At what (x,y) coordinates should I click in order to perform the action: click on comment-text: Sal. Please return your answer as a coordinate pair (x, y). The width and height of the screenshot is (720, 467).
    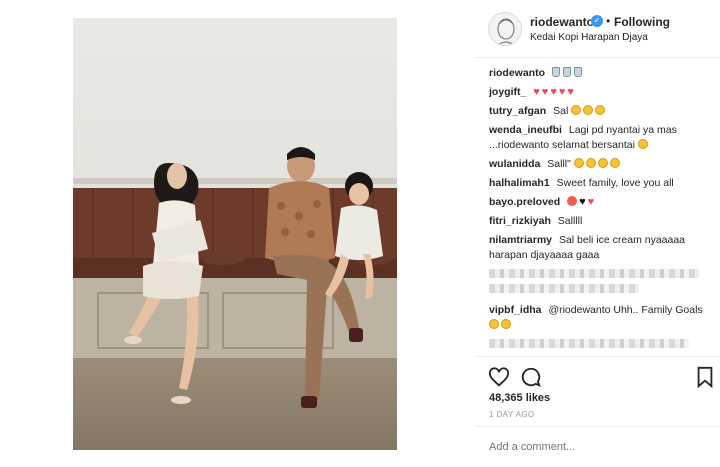
    Looking at the image, I should click on (561, 111).